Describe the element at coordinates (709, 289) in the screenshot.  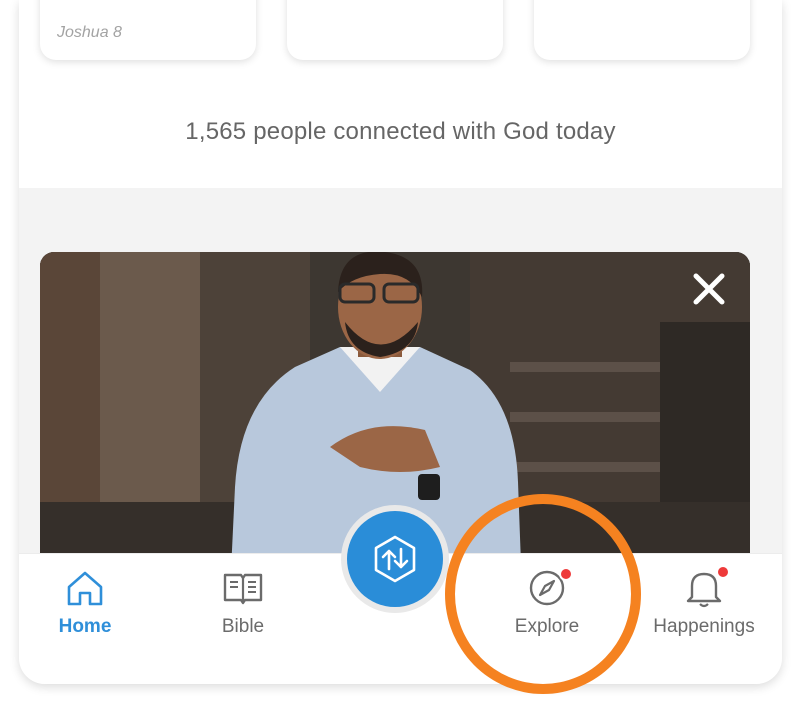
I see `close-icon` at that location.